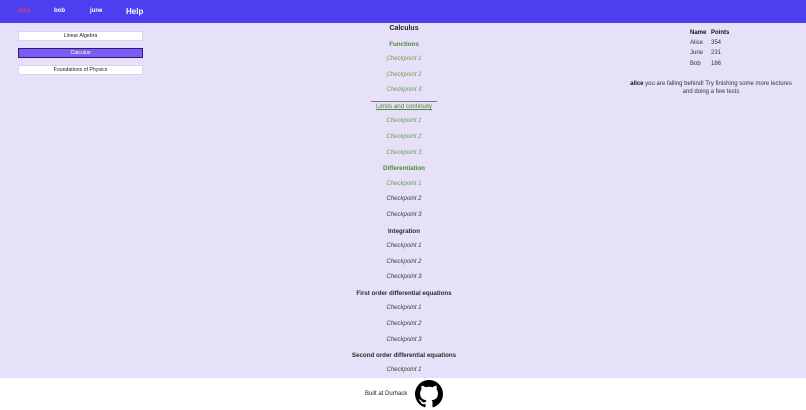  I want to click on footer: Built at Durhack, so click(403, 394).